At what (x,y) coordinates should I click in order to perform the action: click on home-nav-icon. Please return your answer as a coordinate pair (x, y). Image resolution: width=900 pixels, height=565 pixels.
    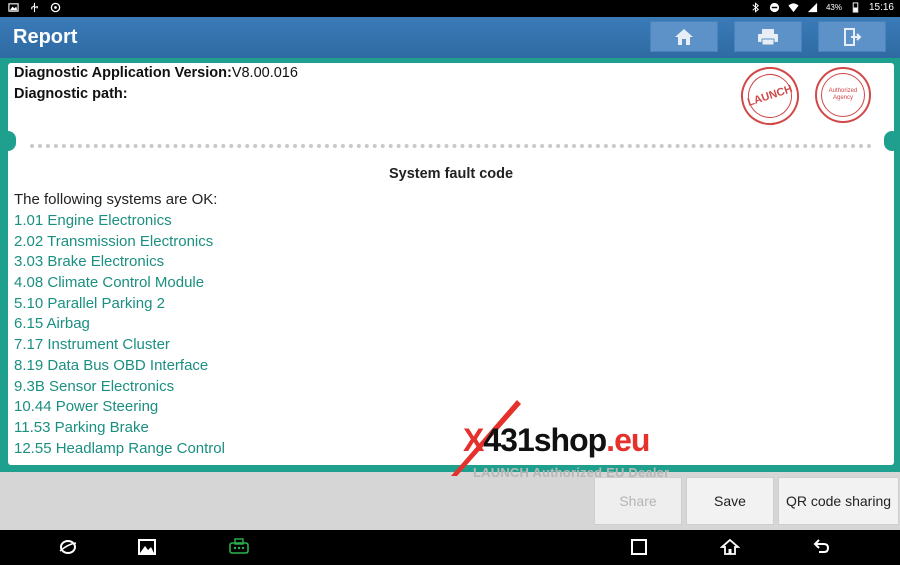
    Looking at the image, I should click on (730, 547).